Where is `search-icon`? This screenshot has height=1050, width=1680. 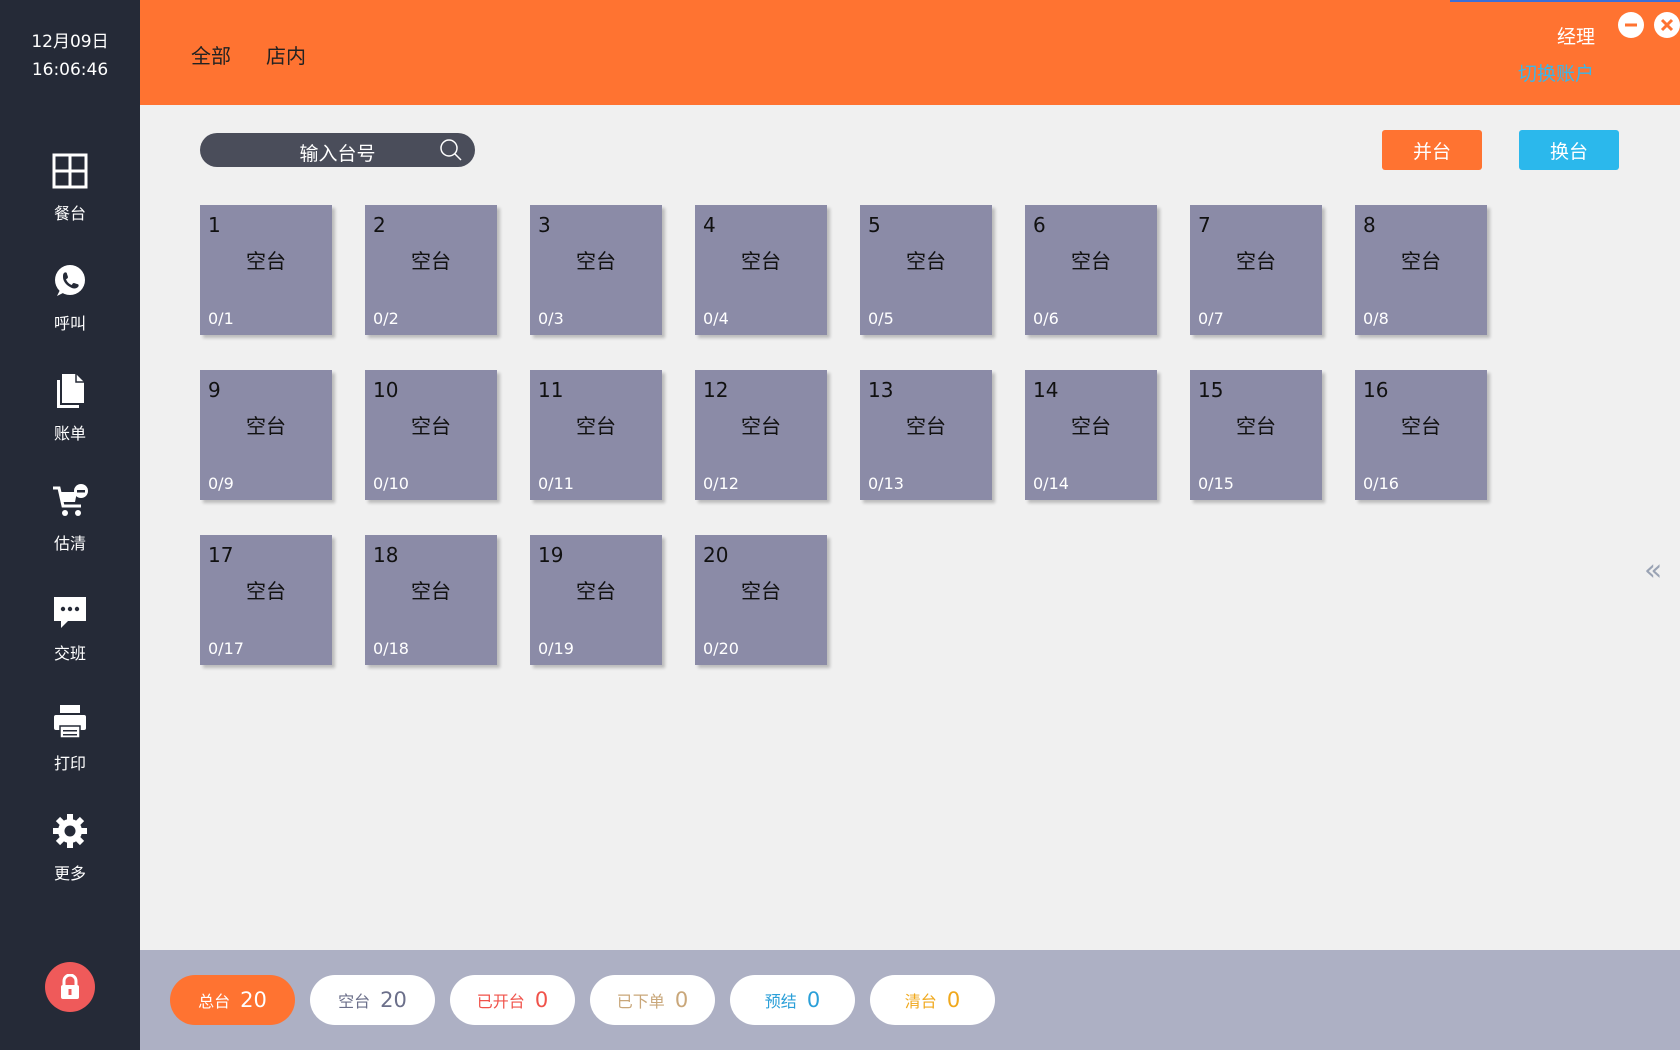
search-icon is located at coordinates (451, 150).